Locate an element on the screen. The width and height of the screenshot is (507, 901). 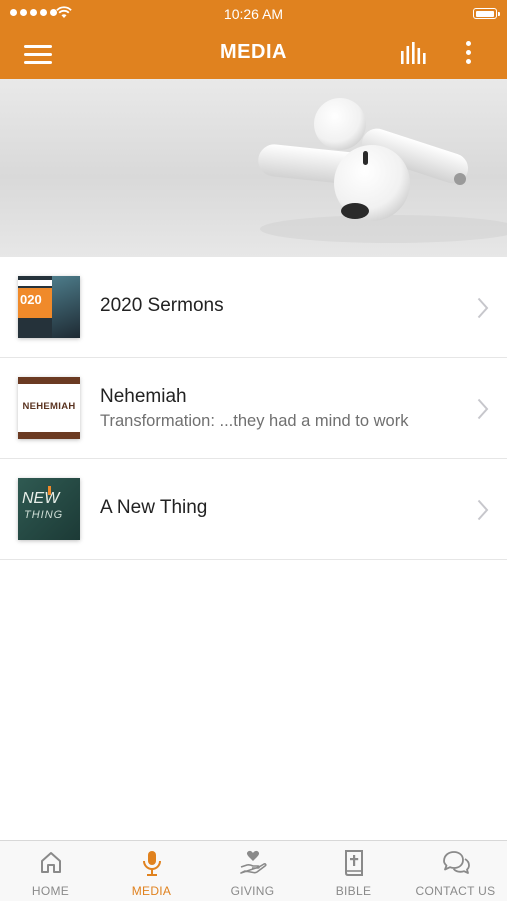
tab-media: MEDIA is located at coordinates (151, 871).